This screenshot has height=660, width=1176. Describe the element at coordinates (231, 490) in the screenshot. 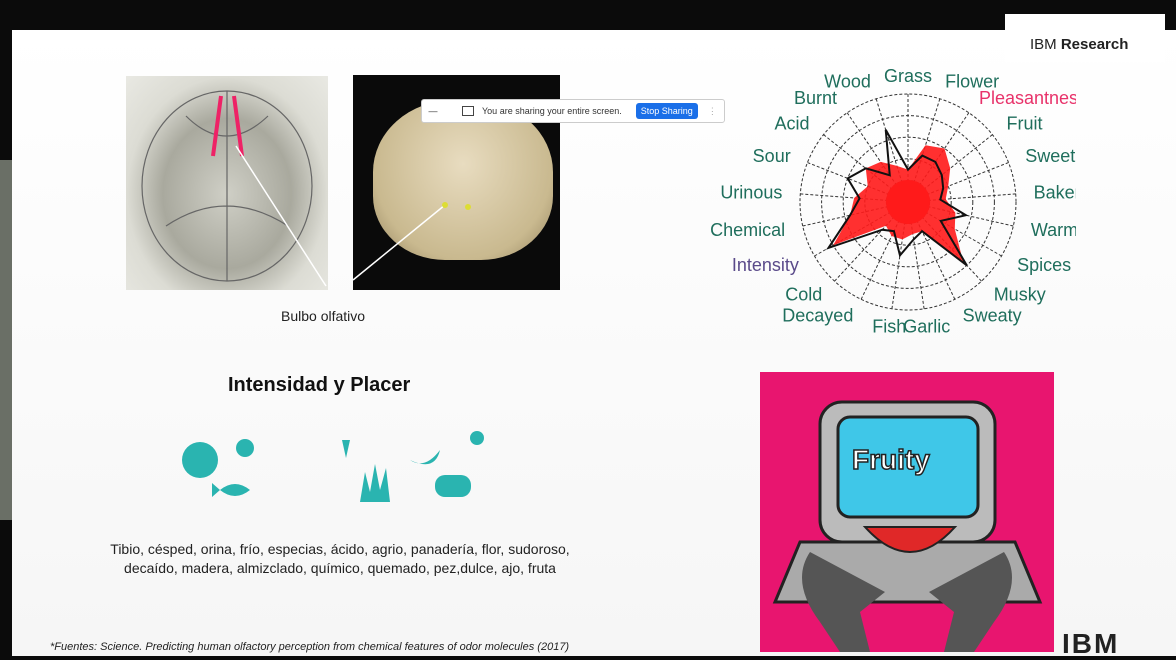

I see `fish-icon` at that location.